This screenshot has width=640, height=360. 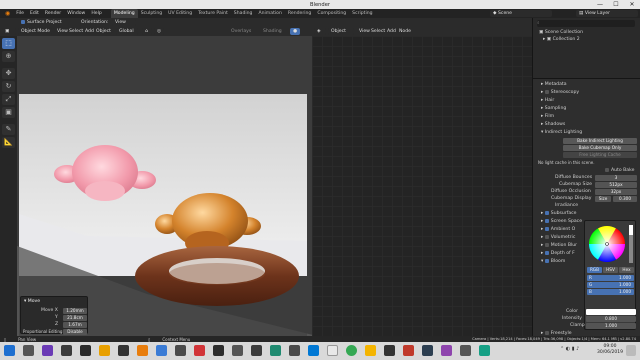 I want to click on bake-cubemap-button: Bake Cubemap Only, so click(x=600, y=148).